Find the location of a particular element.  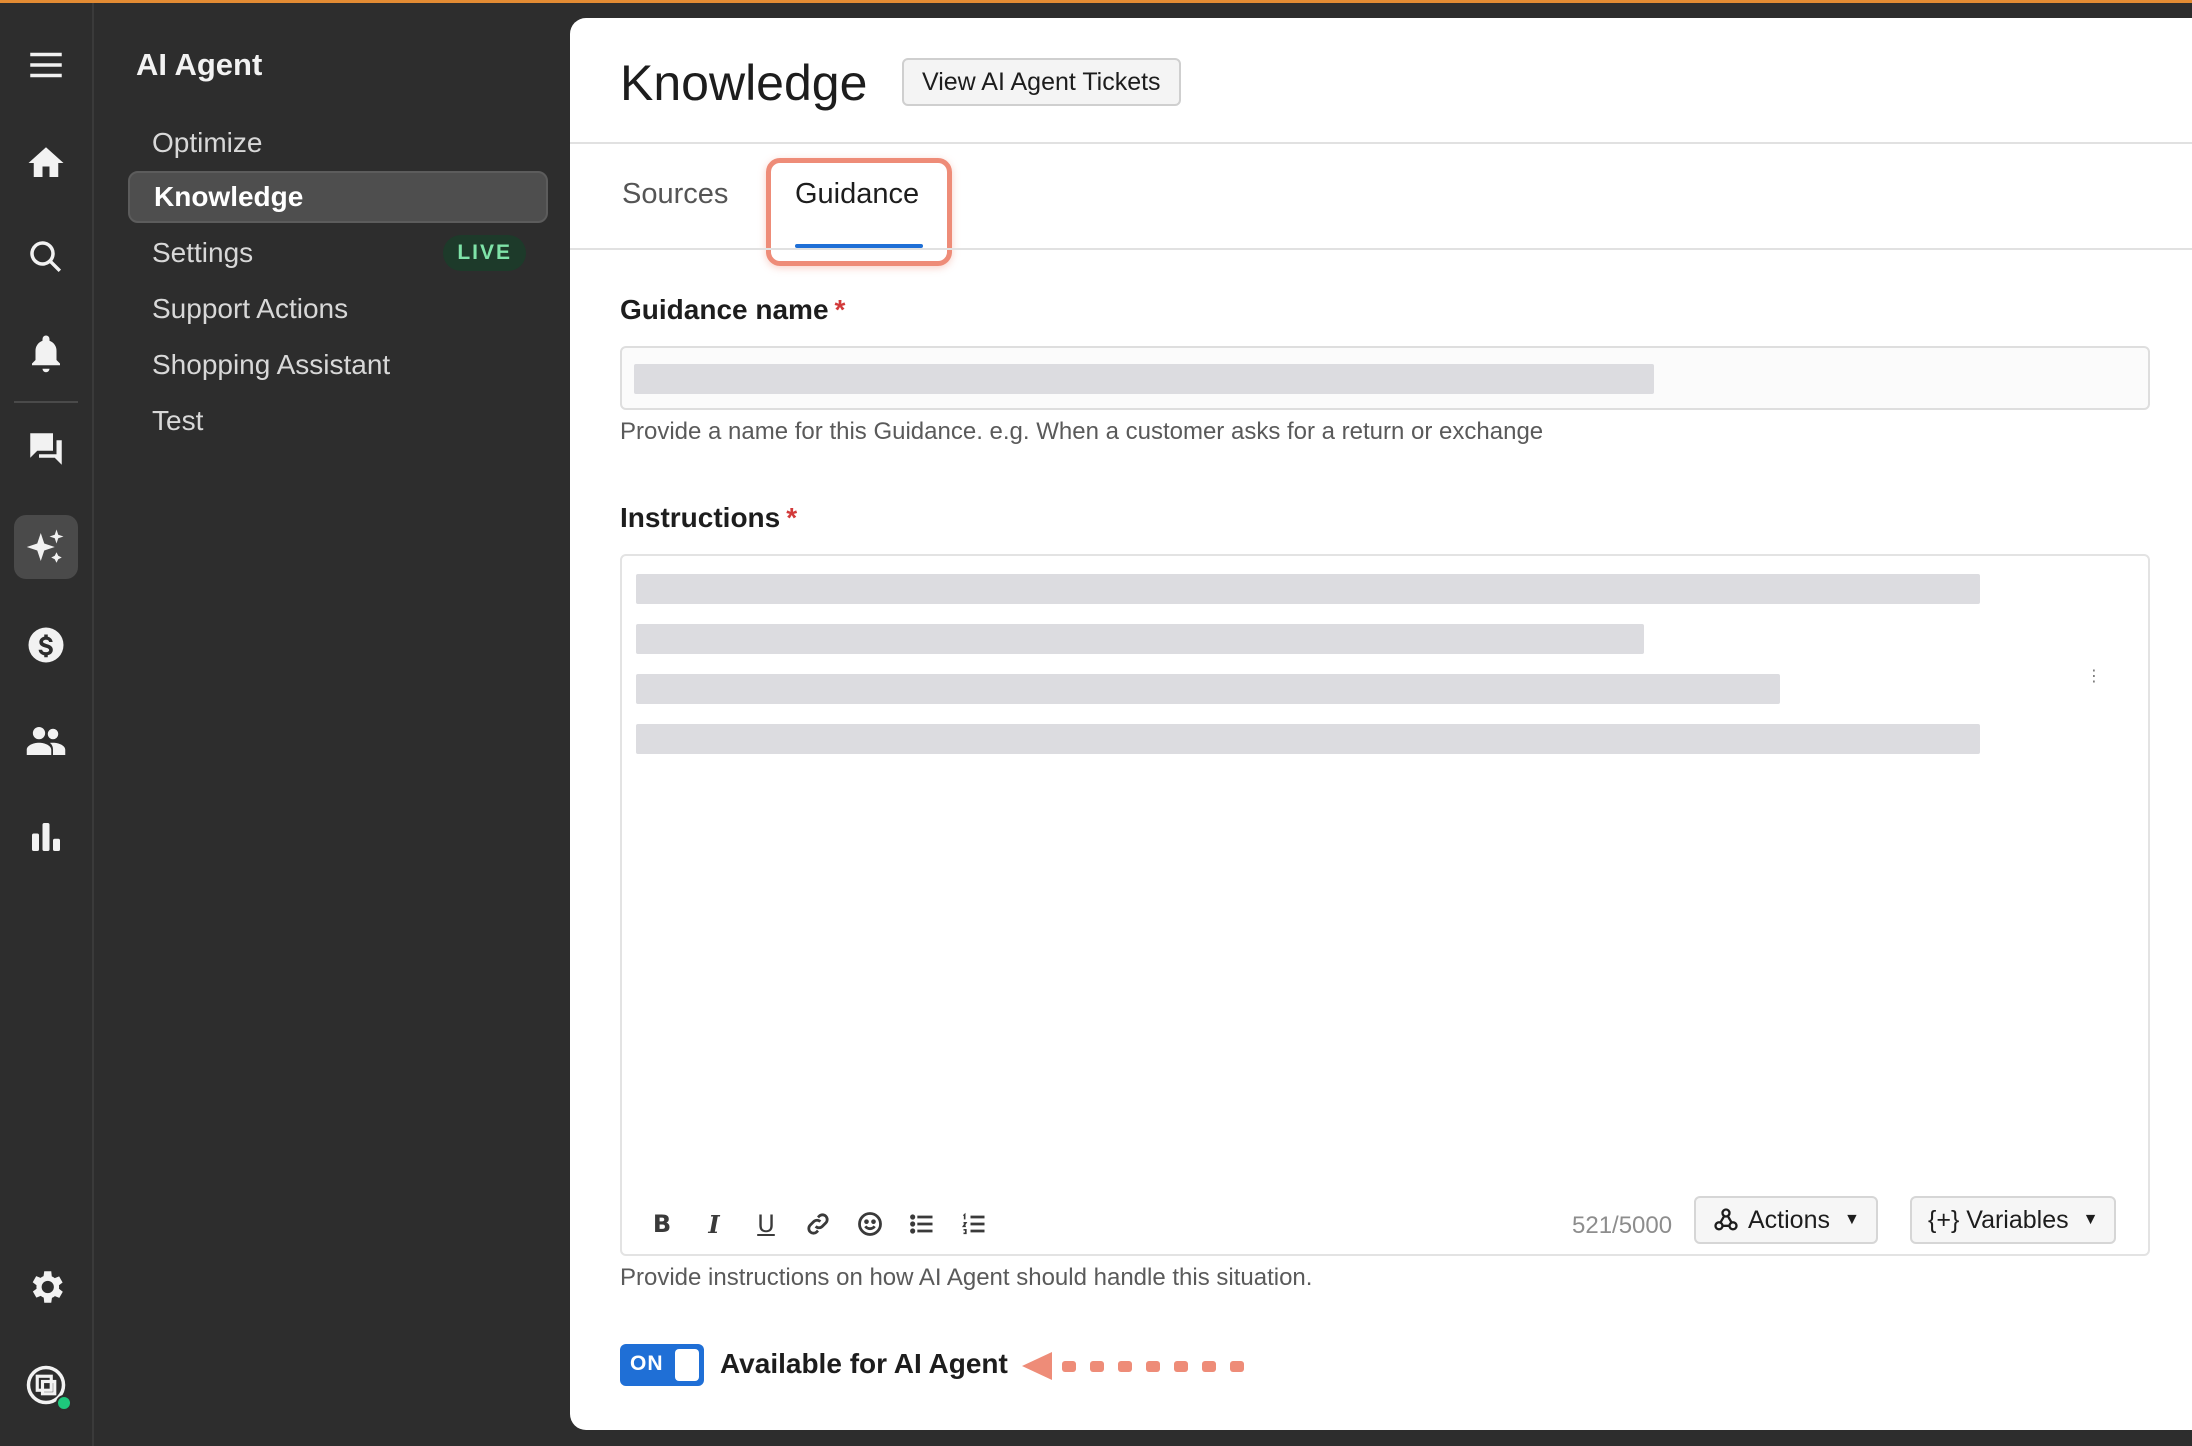

arrow-annotation-icon is located at coordinates (1133, 1366).